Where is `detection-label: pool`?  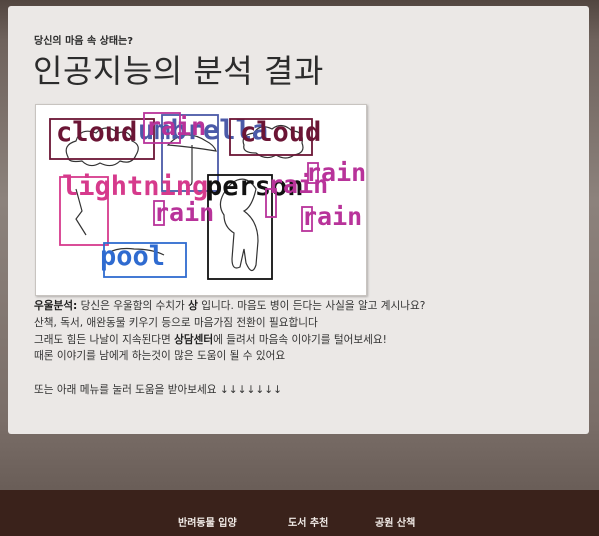
detection-label: pool is located at coordinates (132, 256).